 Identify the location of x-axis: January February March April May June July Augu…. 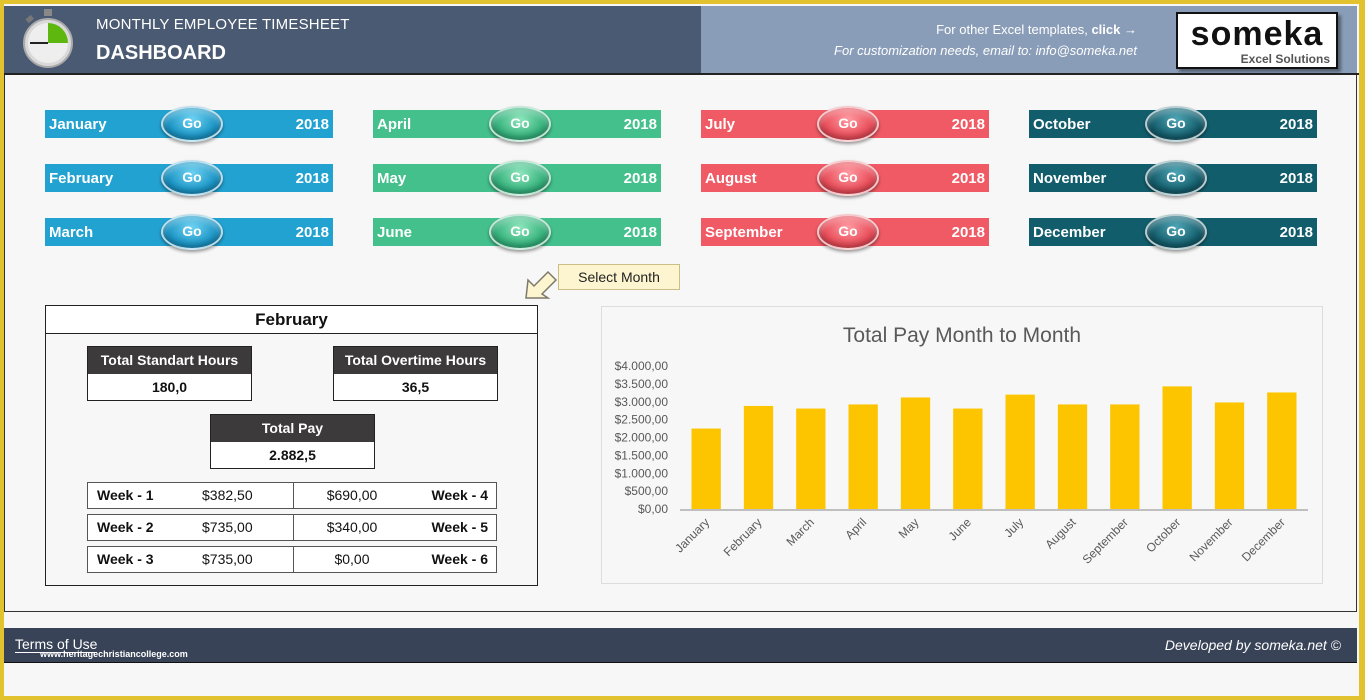
(980, 541).